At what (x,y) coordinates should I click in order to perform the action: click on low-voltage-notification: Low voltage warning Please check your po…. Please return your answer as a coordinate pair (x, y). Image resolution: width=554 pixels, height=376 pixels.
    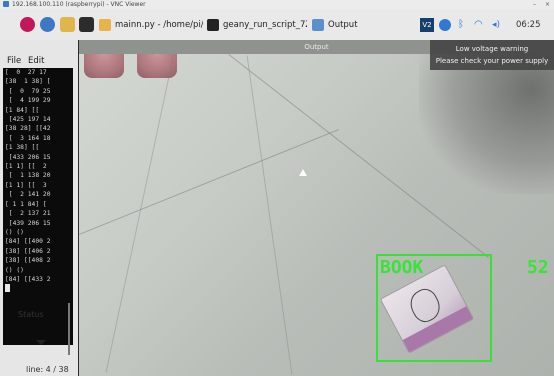
    Looking at the image, I should click on (492, 55).